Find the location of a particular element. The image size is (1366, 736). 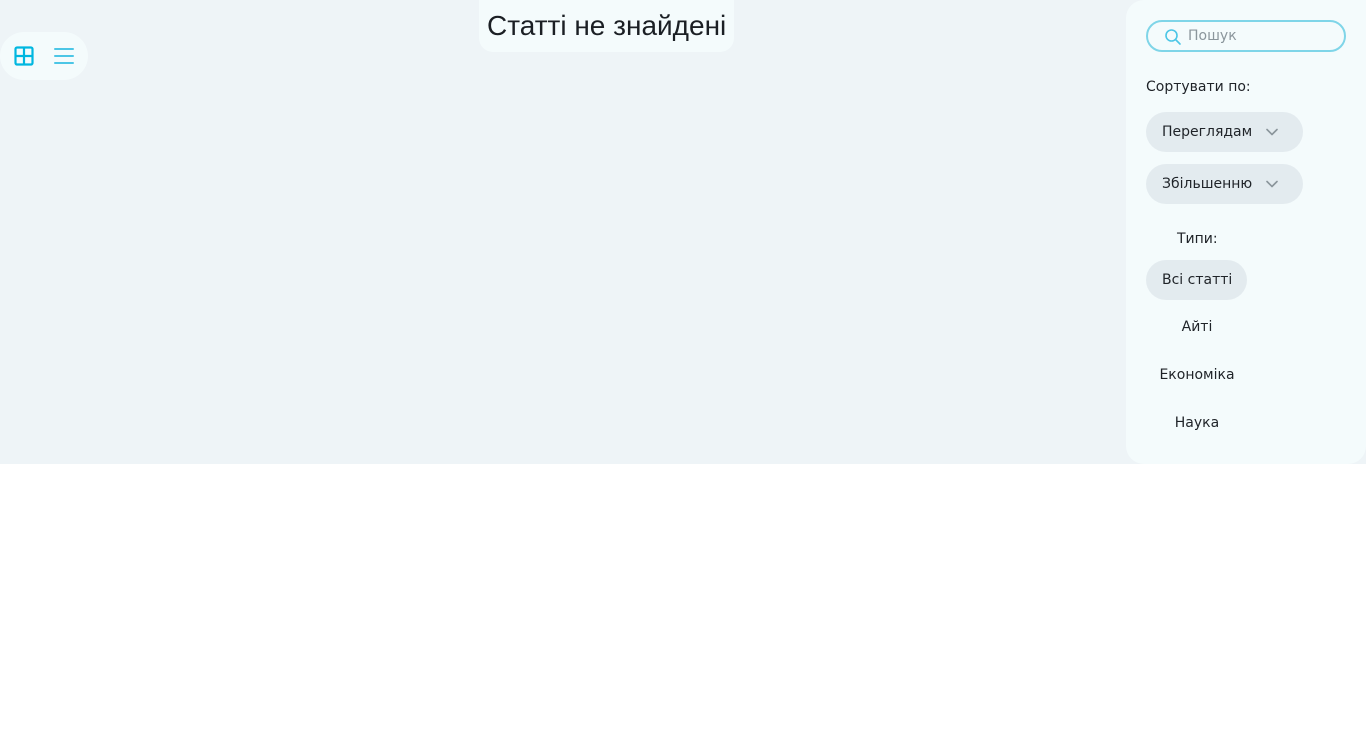

type-it: Айті is located at coordinates (1197, 327).